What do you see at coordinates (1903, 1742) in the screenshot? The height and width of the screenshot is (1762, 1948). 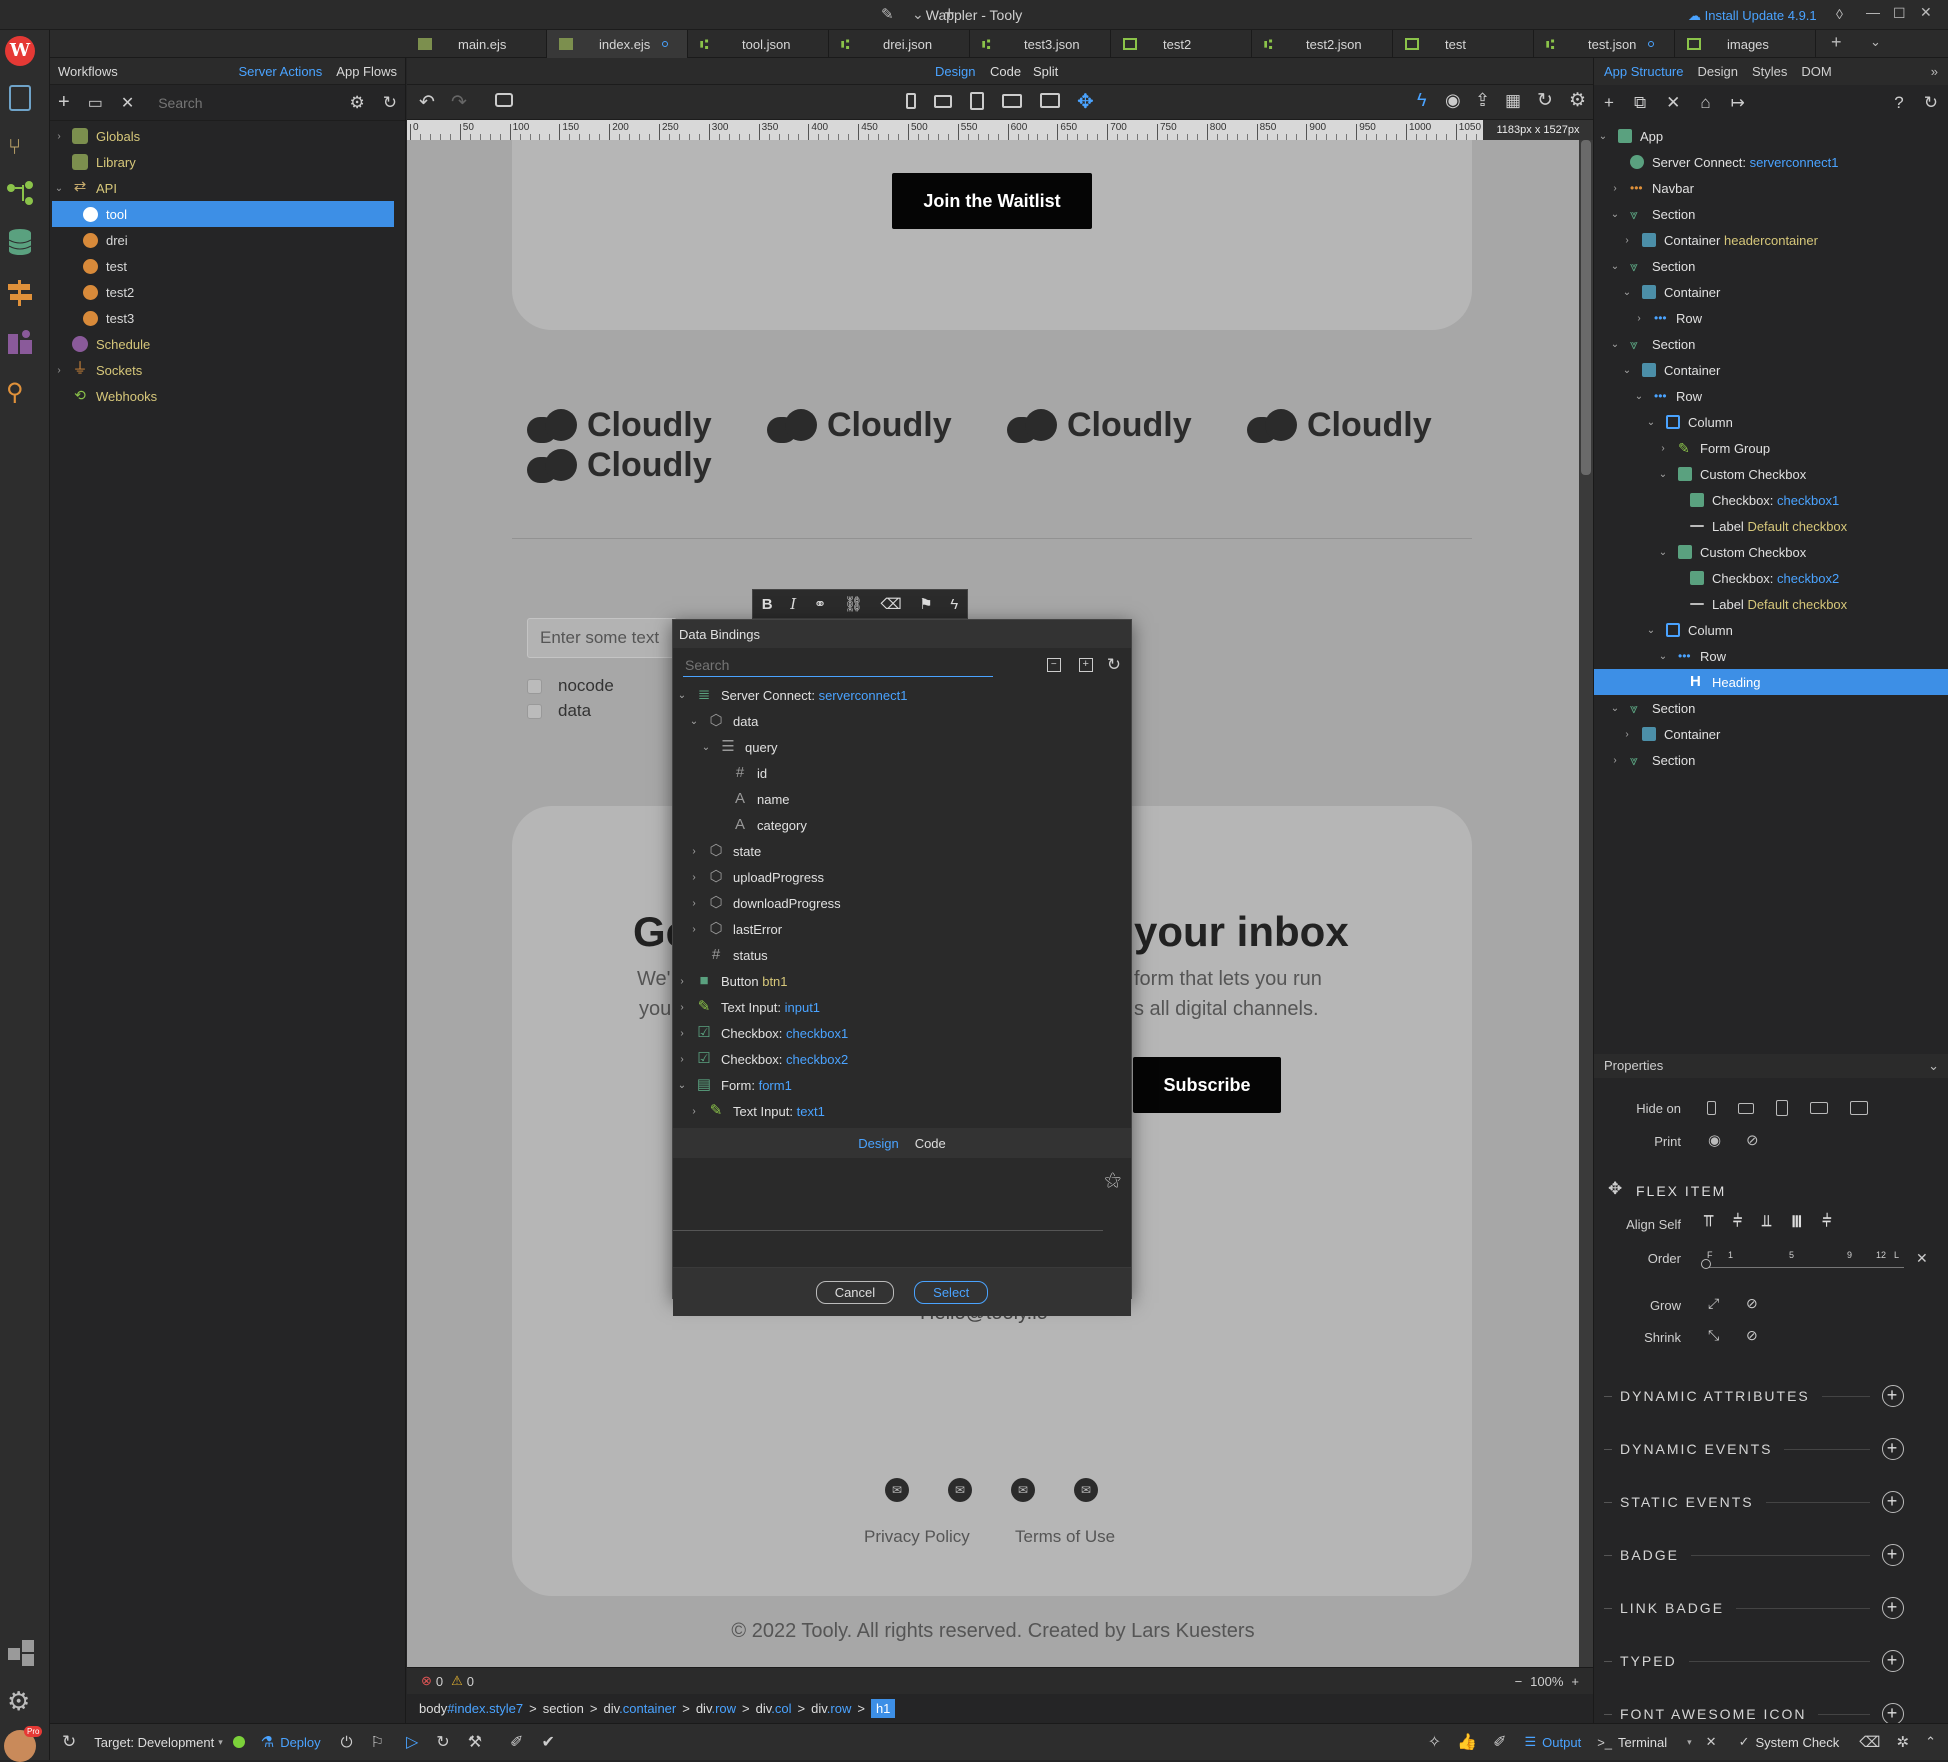 I see `debug-bug-icon: ✲` at bounding box center [1903, 1742].